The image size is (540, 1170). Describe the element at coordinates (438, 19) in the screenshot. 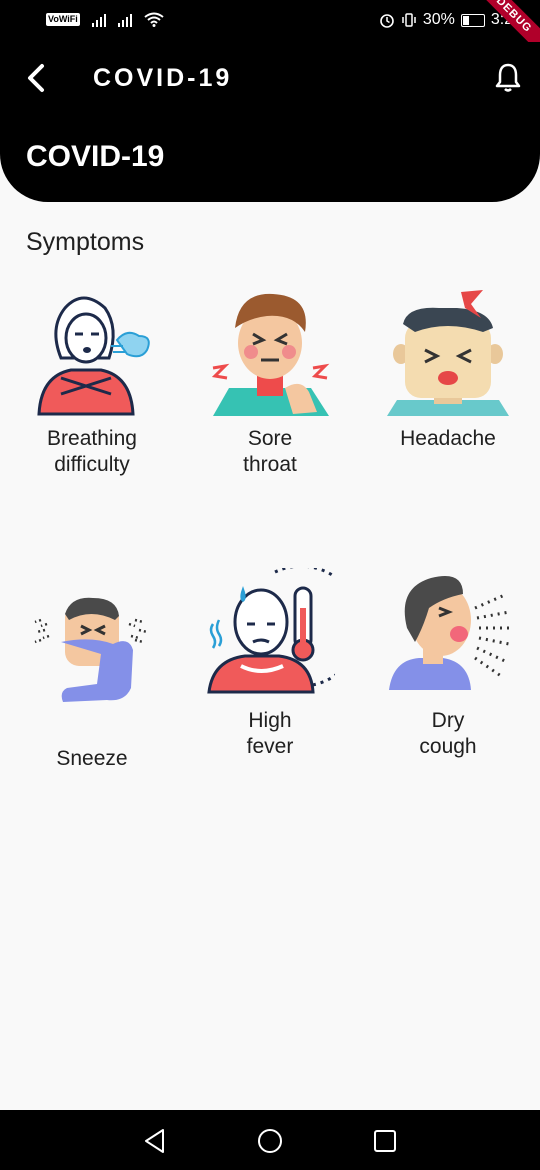

I see `battery-percent: 30%` at that location.